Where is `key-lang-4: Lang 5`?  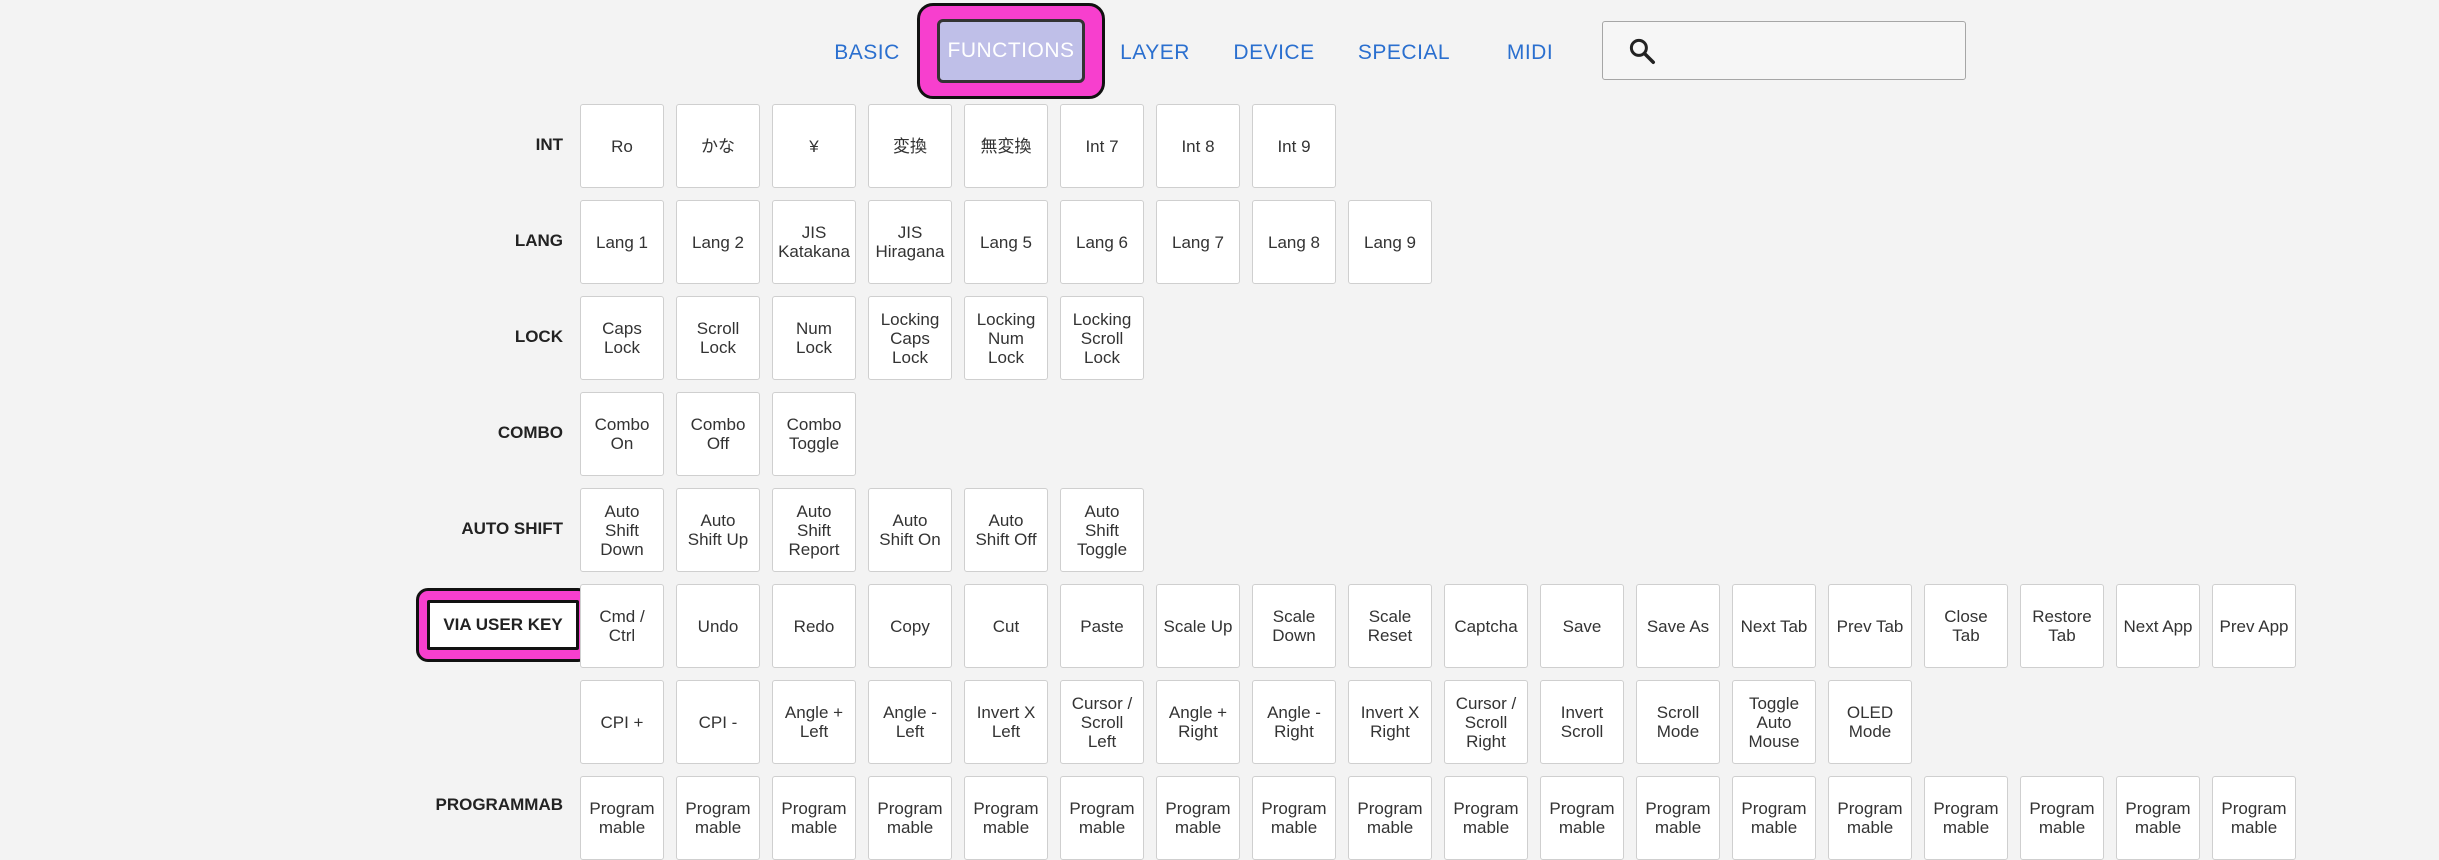 key-lang-4: Lang 5 is located at coordinates (1006, 242).